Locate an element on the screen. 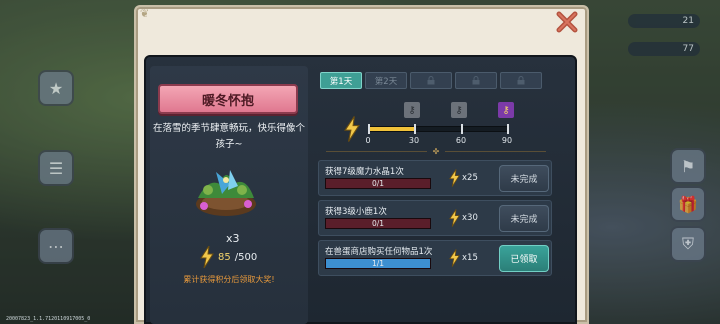 The image size is (720, 324). reward-amount: x15 is located at coordinates (470, 258).